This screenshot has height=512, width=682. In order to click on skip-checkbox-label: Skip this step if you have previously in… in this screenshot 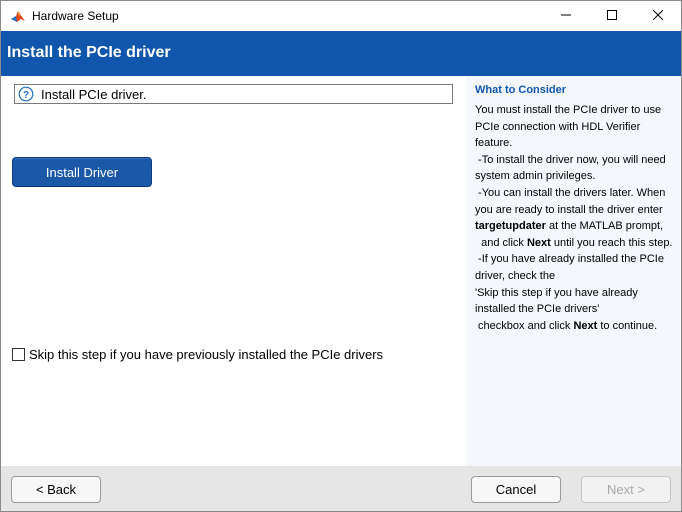, I will do `click(206, 354)`.